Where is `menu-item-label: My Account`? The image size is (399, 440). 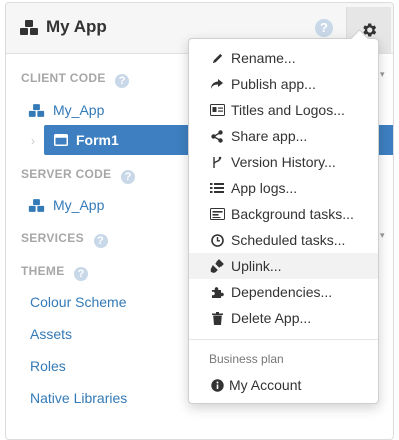
menu-item-label: My Account is located at coordinates (265, 385).